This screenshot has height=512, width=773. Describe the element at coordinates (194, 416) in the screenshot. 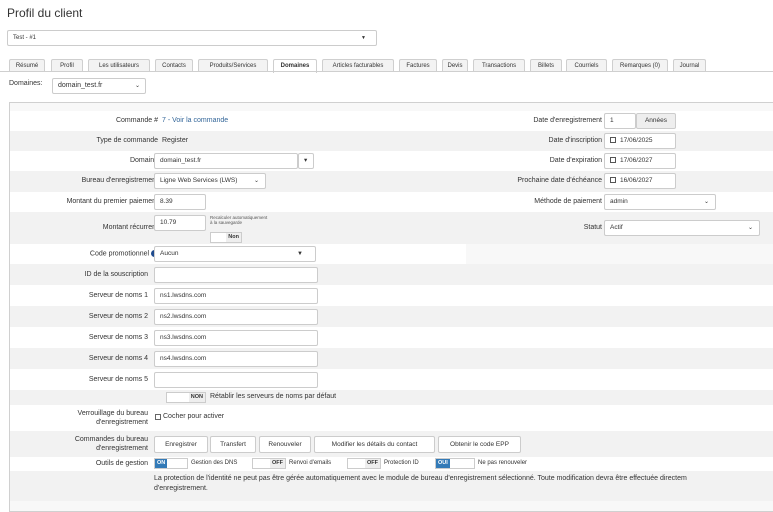

I see `lock-checkbox-label: Cocher pour activer` at that location.